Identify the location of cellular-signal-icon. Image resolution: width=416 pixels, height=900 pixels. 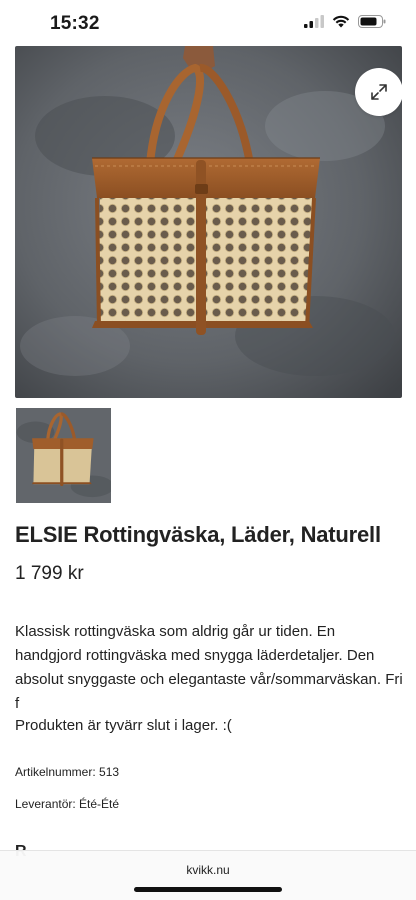
(314, 21).